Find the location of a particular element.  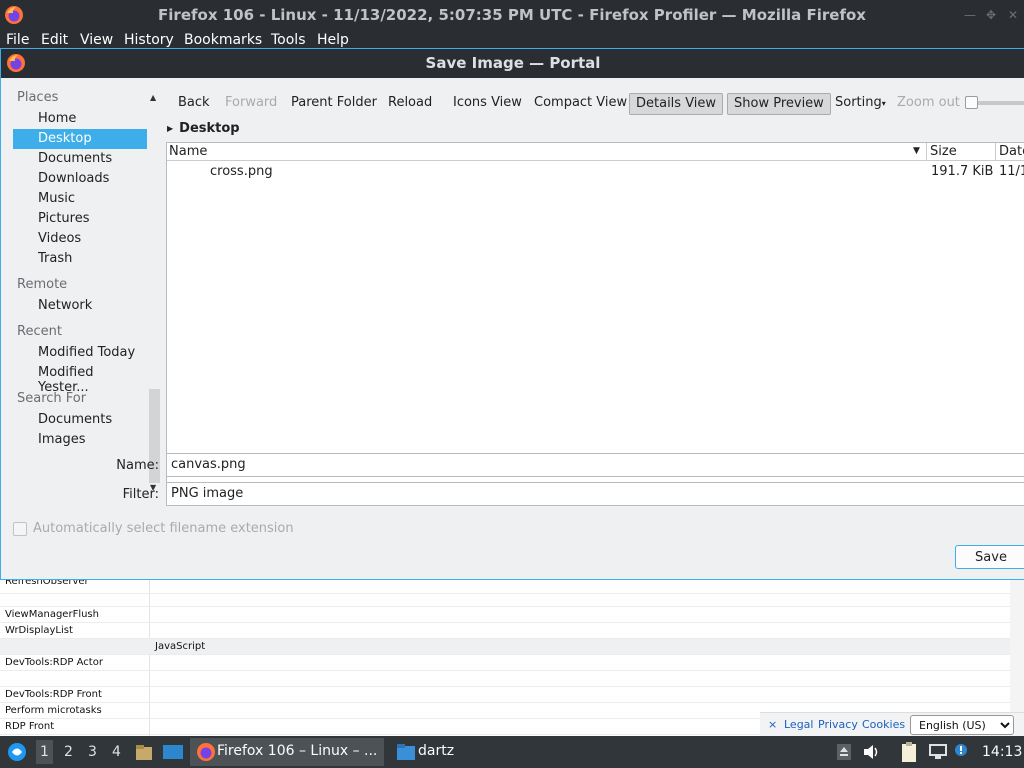

recent-header: Recent is located at coordinates (39, 331).